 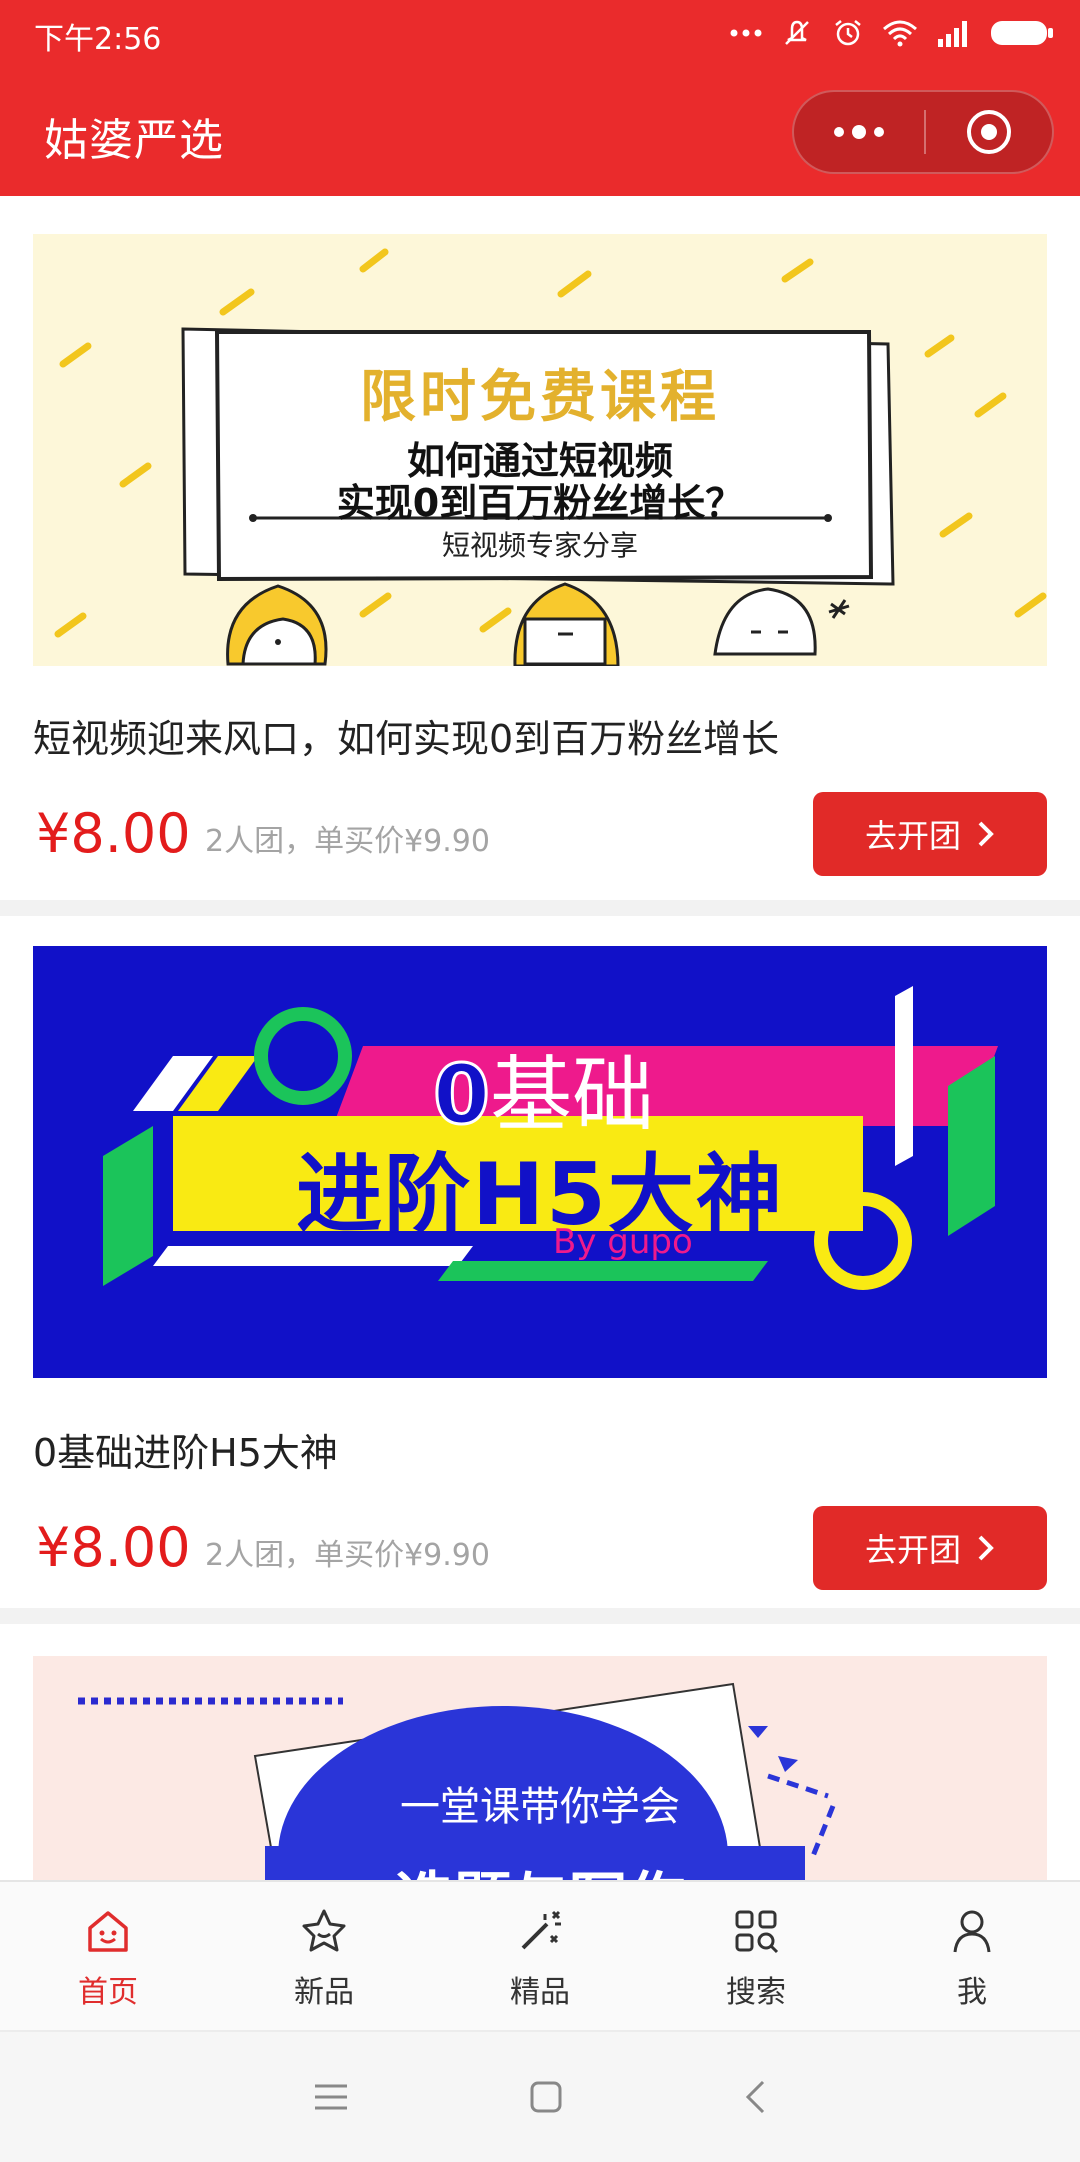 I want to click on tab-home: 首页, so click(x=108, y=1957).